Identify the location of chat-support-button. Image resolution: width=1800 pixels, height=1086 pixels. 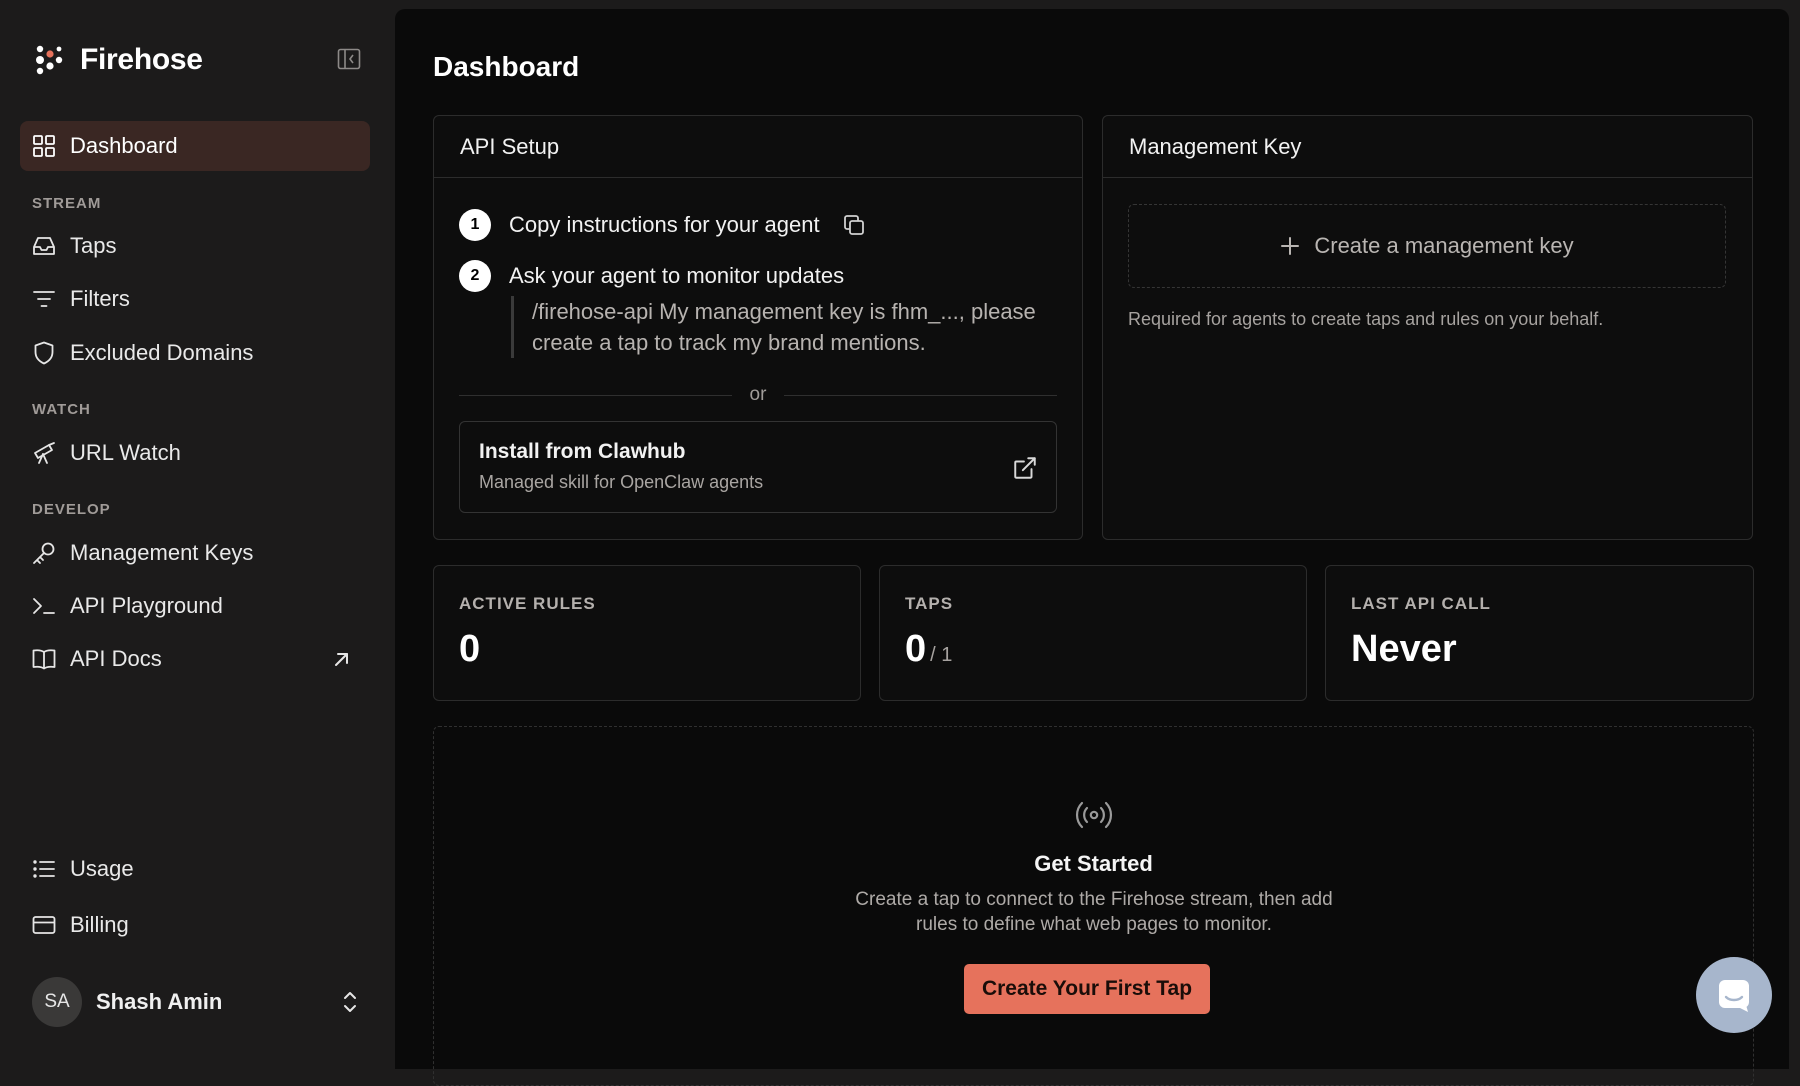
(1734, 995).